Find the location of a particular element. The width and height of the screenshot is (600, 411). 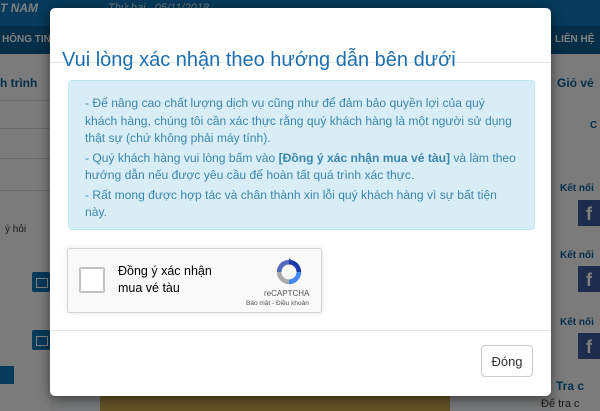

recaptcha-privacy-terms-link: Bảo mật - Điều khoản is located at coordinates (277, 303).